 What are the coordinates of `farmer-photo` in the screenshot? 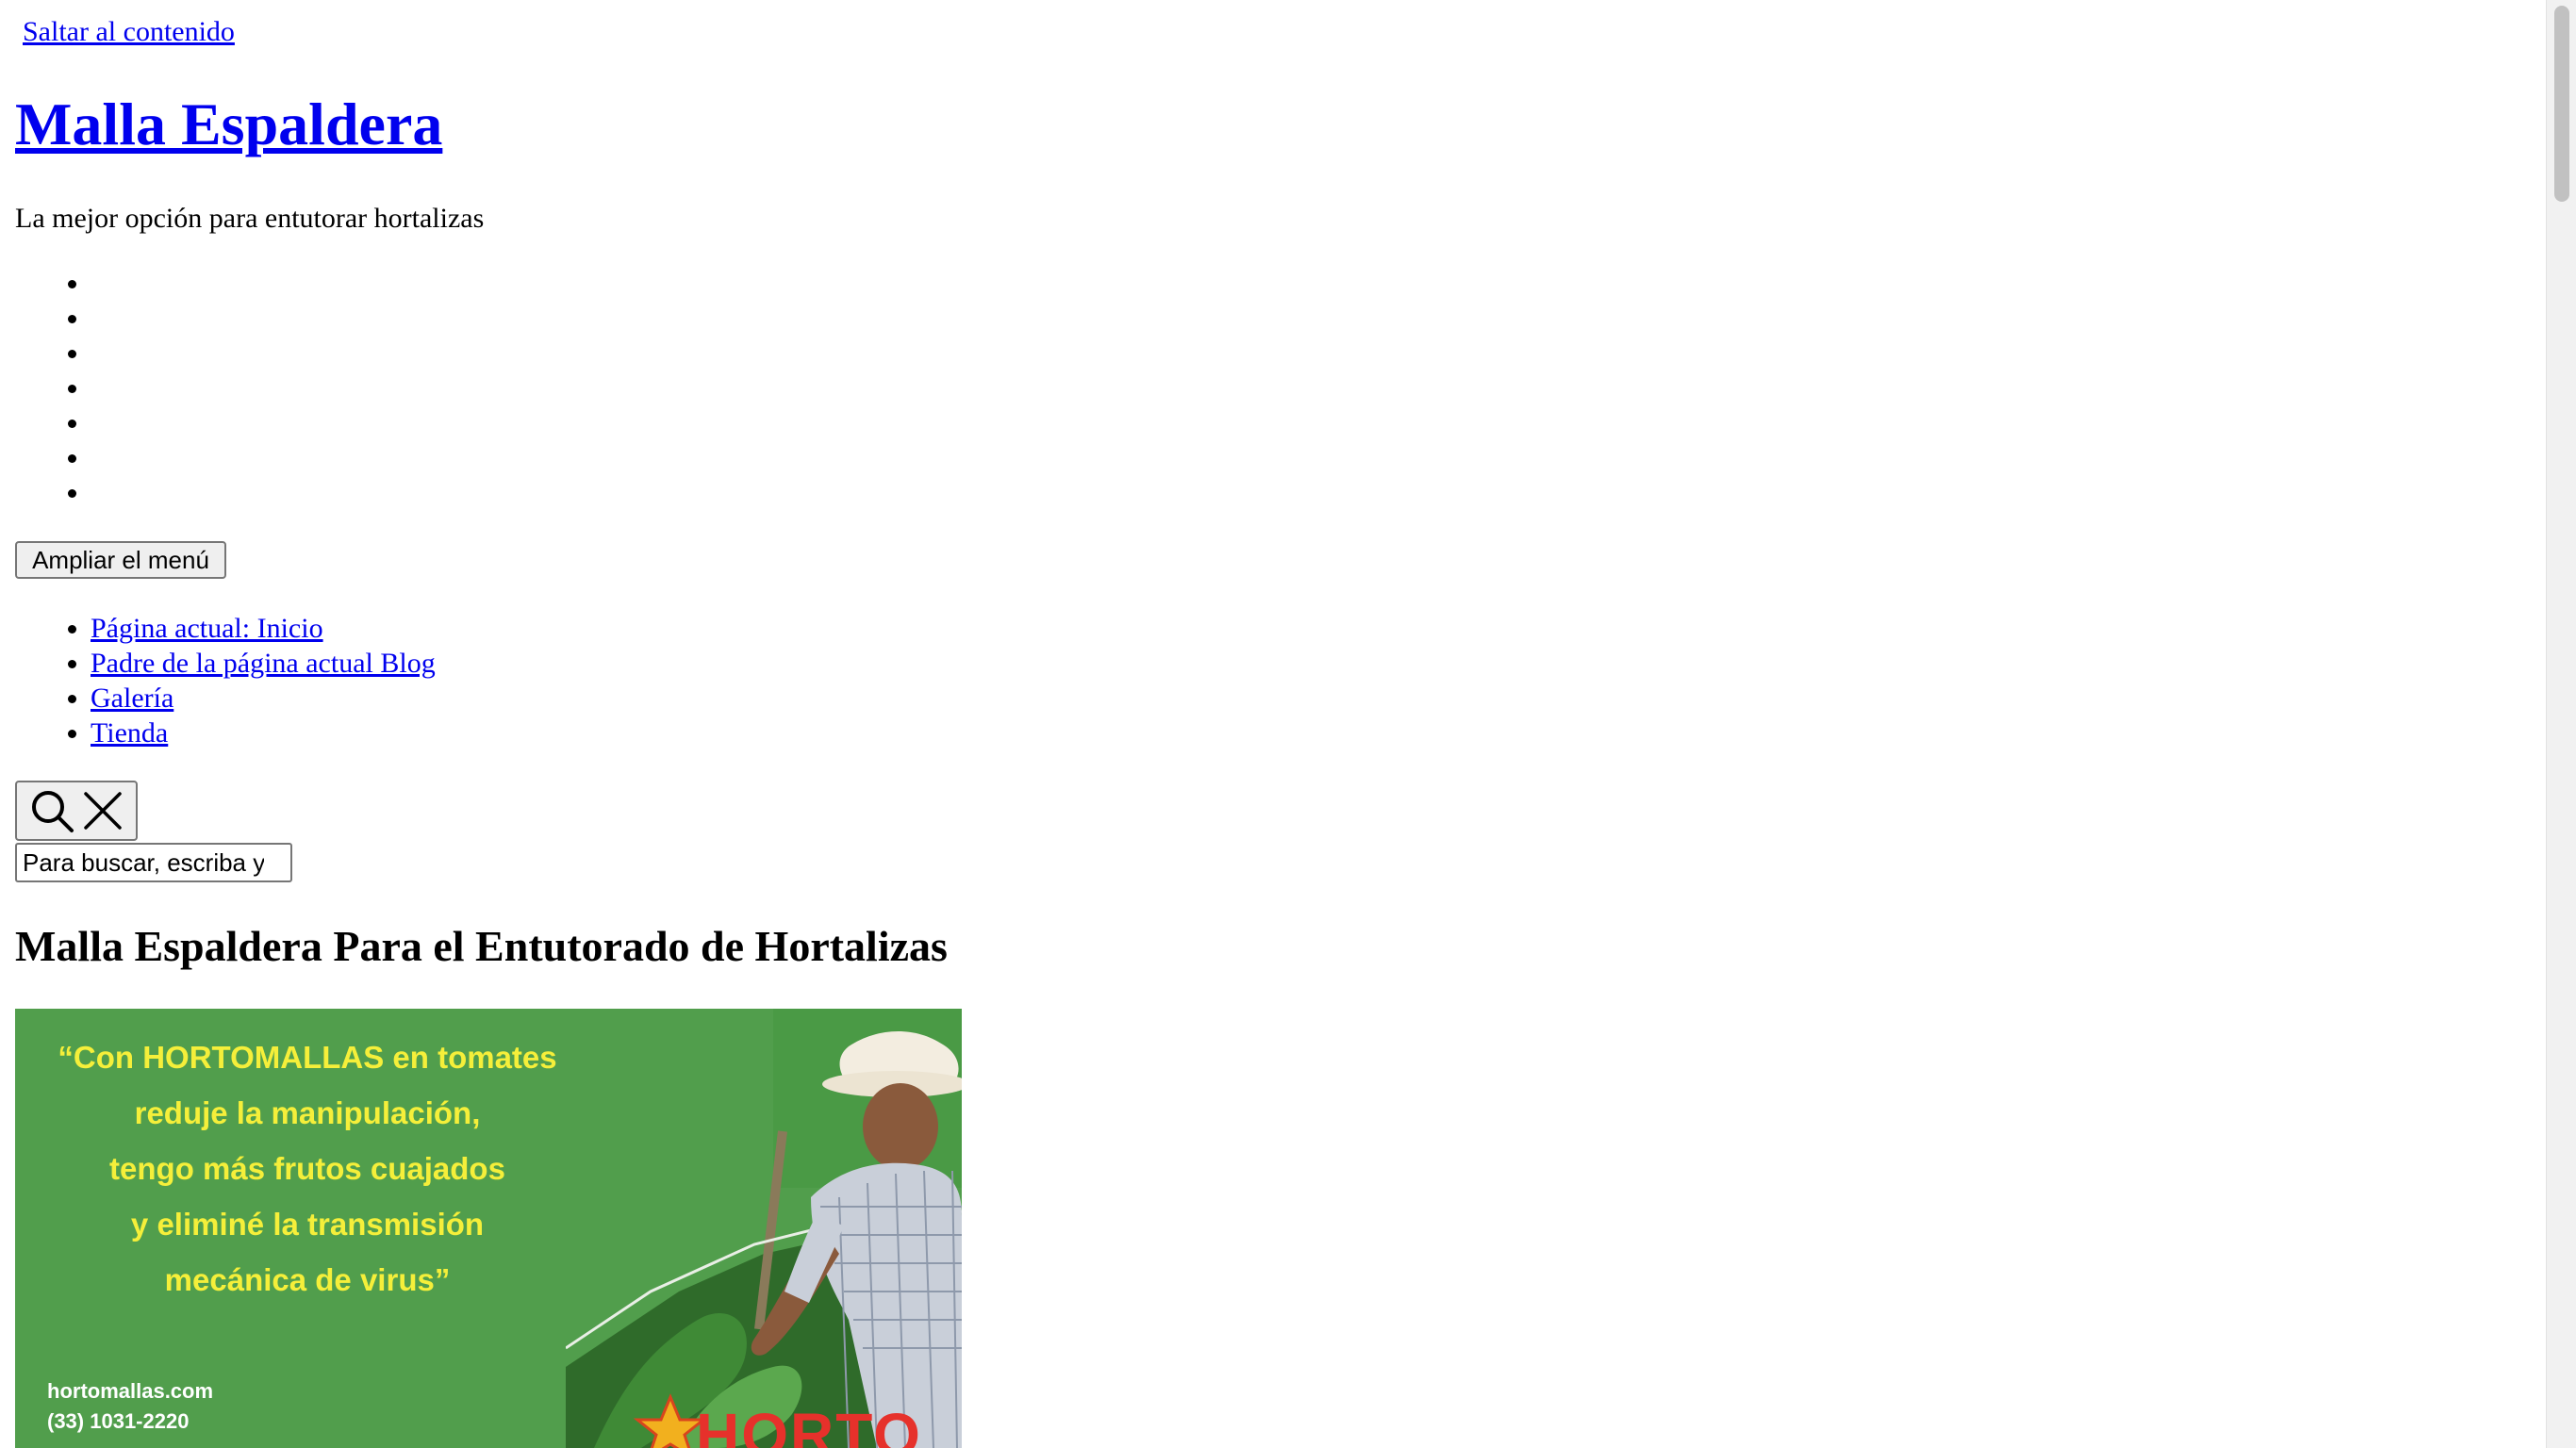 It's located at (764, 1228).